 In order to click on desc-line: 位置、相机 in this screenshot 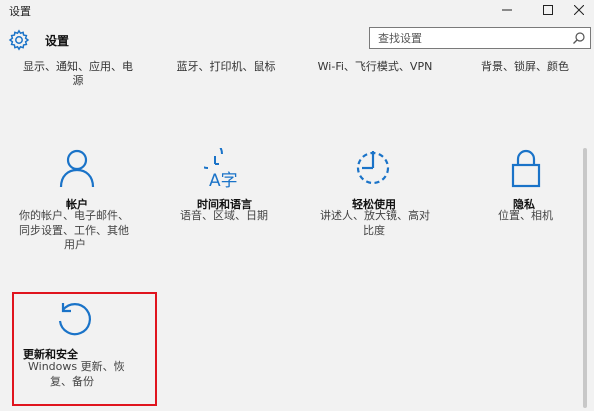, I will do `click(525, 215)`.